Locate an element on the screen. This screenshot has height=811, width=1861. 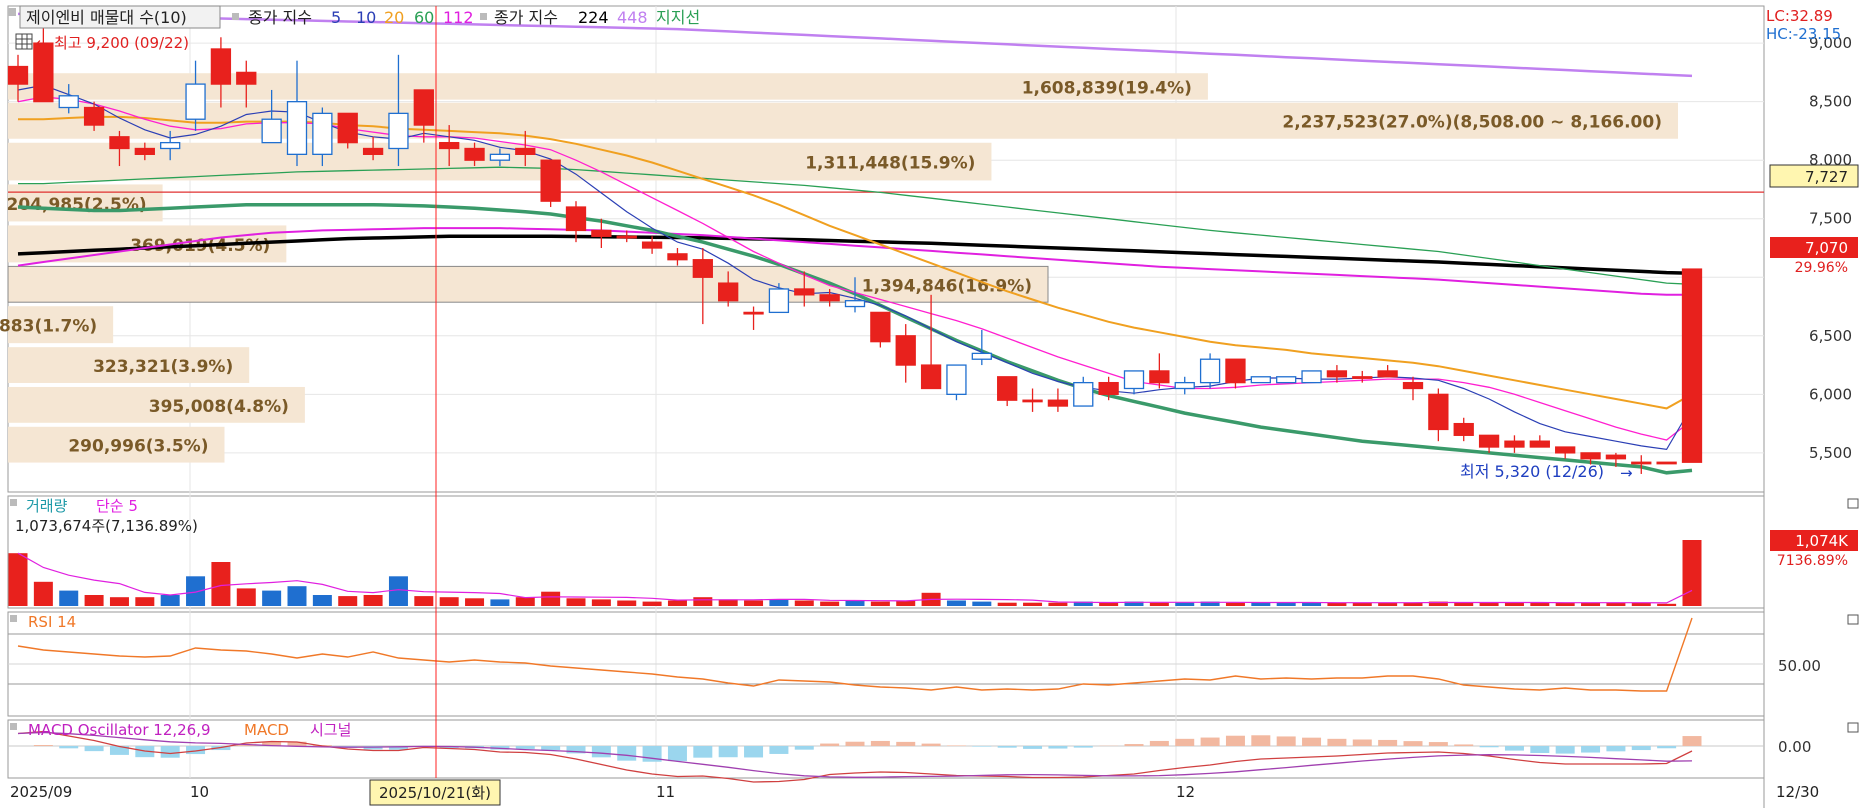
date-label-nov: 11 is located at coordinates (665, 792).